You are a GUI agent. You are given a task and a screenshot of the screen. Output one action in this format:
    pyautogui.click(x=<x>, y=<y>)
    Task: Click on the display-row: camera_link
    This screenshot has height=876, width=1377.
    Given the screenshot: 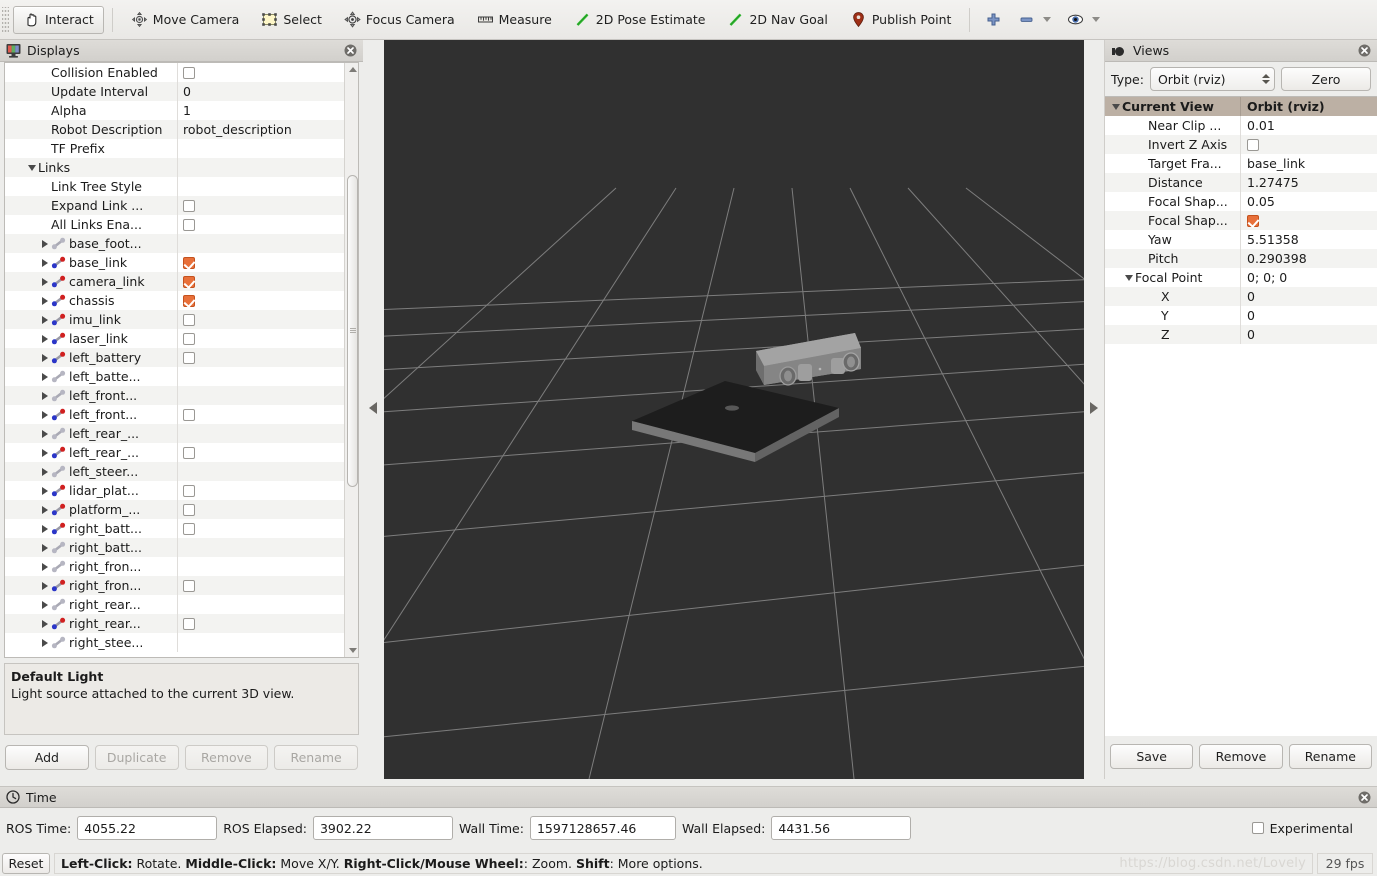 What is the action you would take?
    pyautogui.click(x=181, y=281)
    